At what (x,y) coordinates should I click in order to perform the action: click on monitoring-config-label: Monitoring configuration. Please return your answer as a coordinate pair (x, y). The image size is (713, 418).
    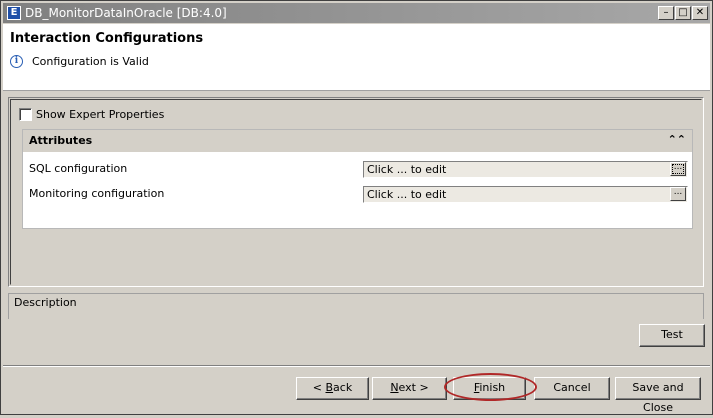
    Looking at the image, I should click on (97, 193).